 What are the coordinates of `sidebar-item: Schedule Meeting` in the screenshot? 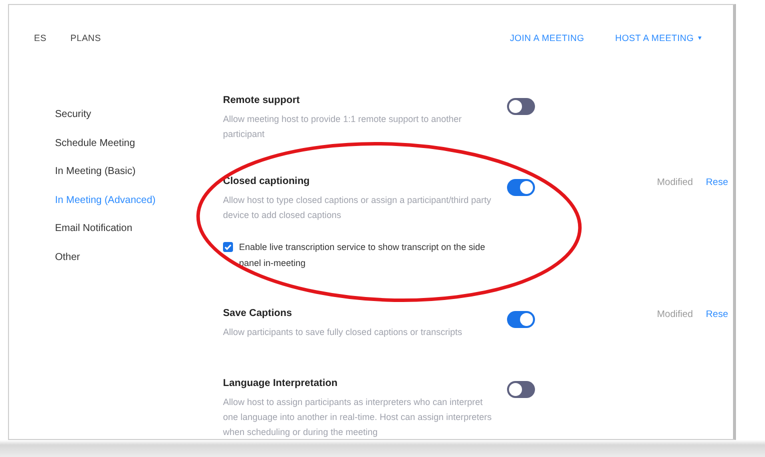 It's located at (95, 143).